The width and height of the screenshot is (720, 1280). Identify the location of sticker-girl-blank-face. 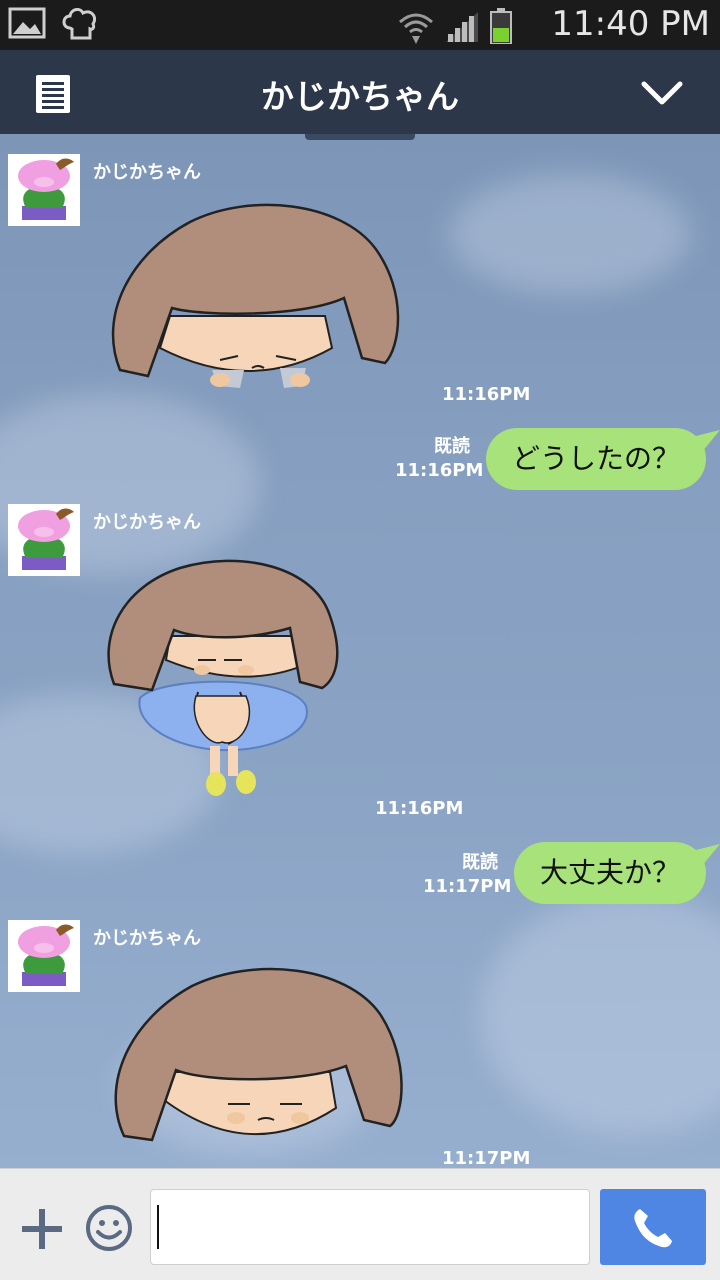
(255, 1060).